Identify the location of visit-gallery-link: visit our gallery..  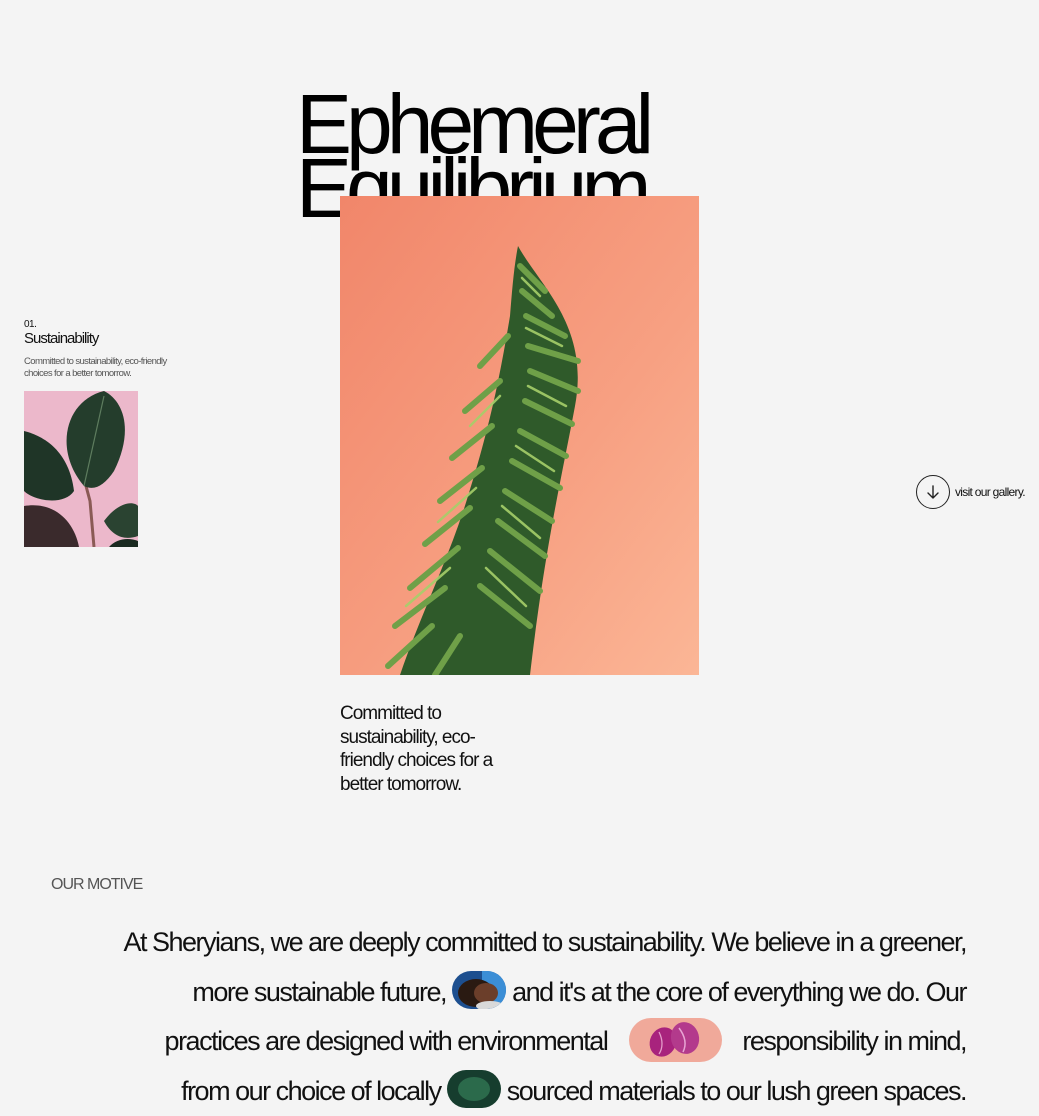
(971, 492).